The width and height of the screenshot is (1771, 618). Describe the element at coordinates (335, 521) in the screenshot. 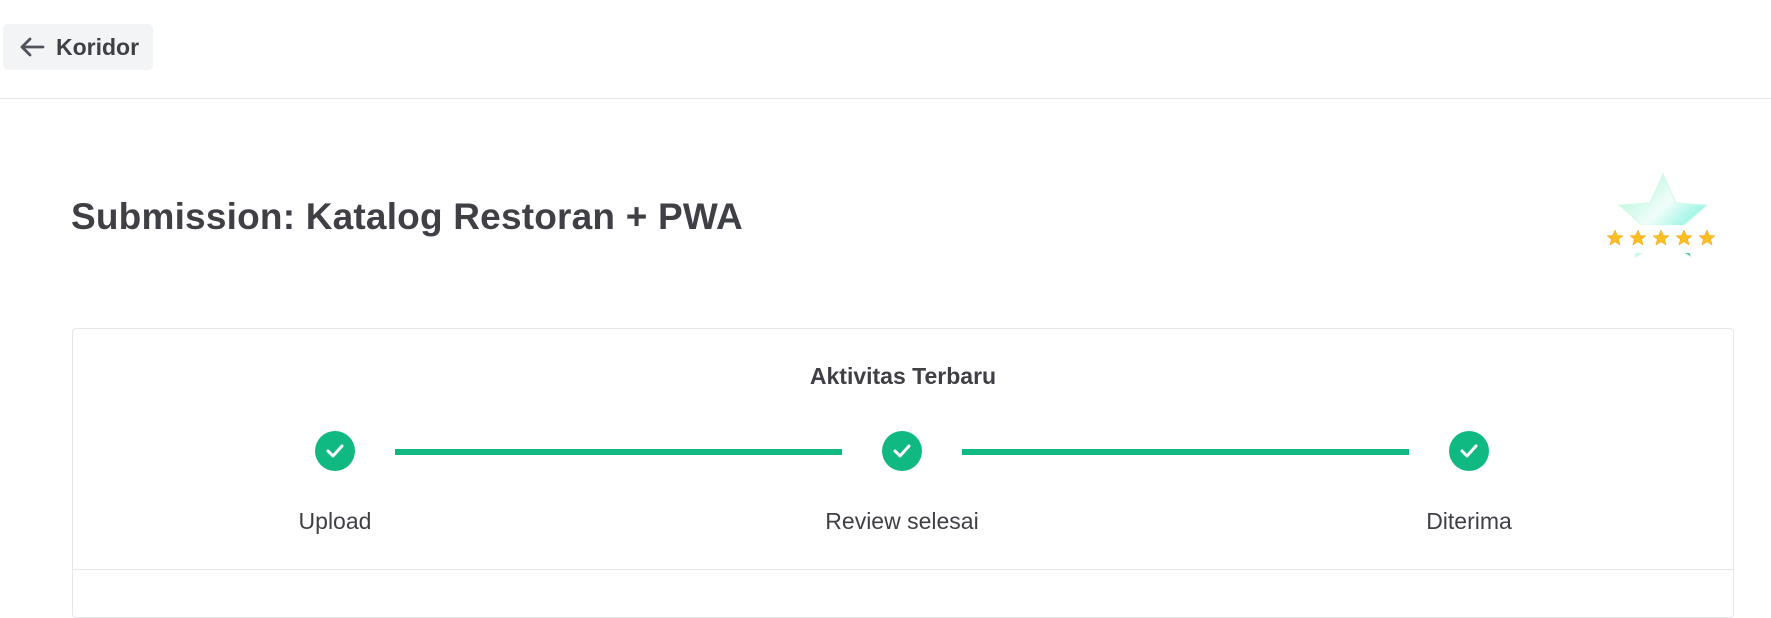

I see `step-label-upload: Upload` at that location.